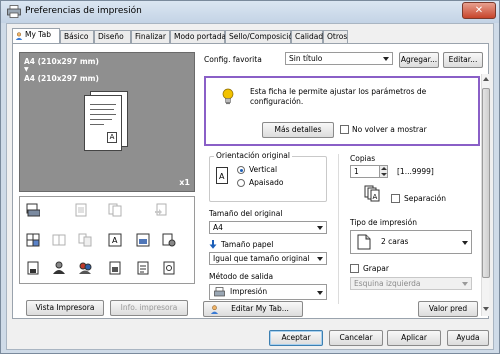  Describe the element at coordinates (344, 129) in the screenshot. I see `dont-show-checkbox` at that location.